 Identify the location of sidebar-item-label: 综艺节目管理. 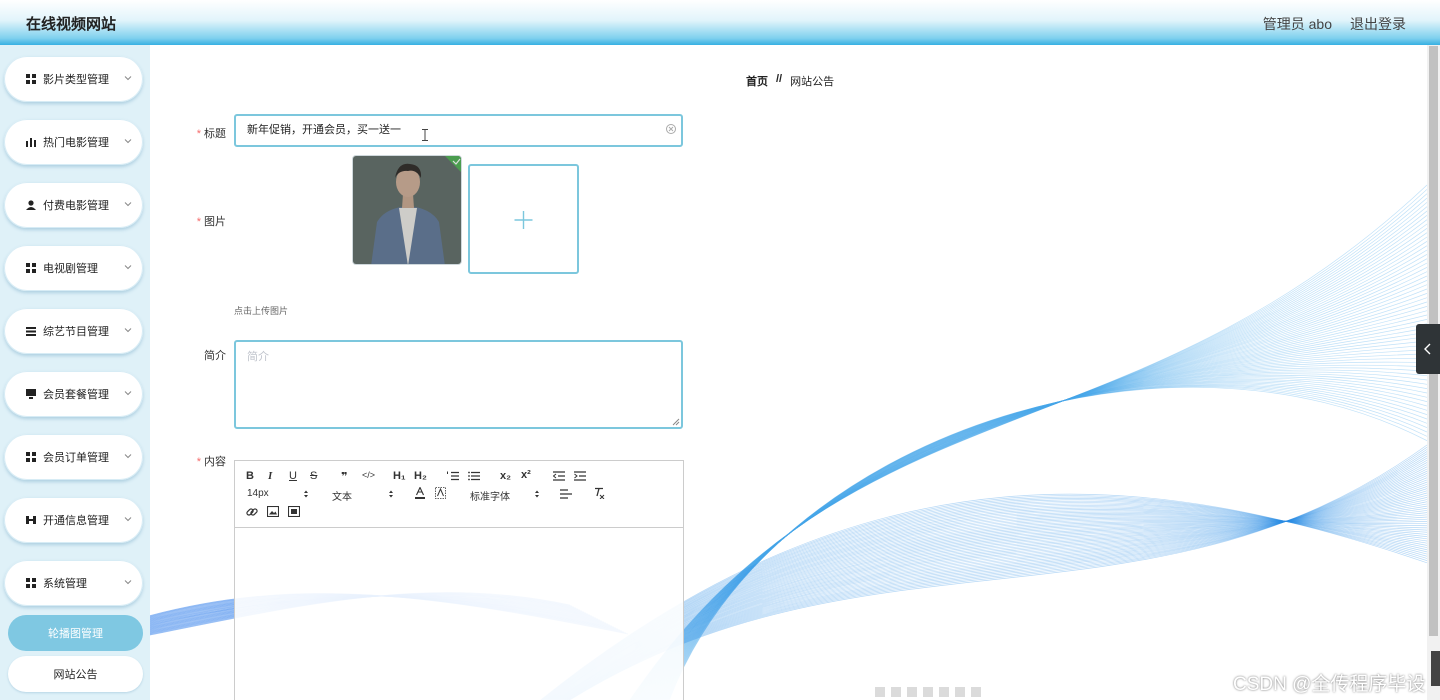
(76, 332).